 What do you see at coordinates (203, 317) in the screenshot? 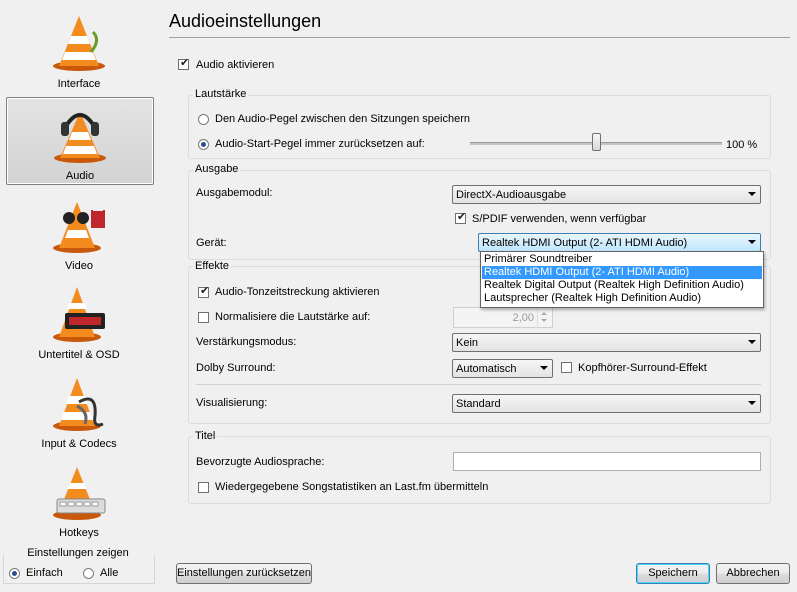
I see `normalize-checkbox` at bounding box center [203, 317].